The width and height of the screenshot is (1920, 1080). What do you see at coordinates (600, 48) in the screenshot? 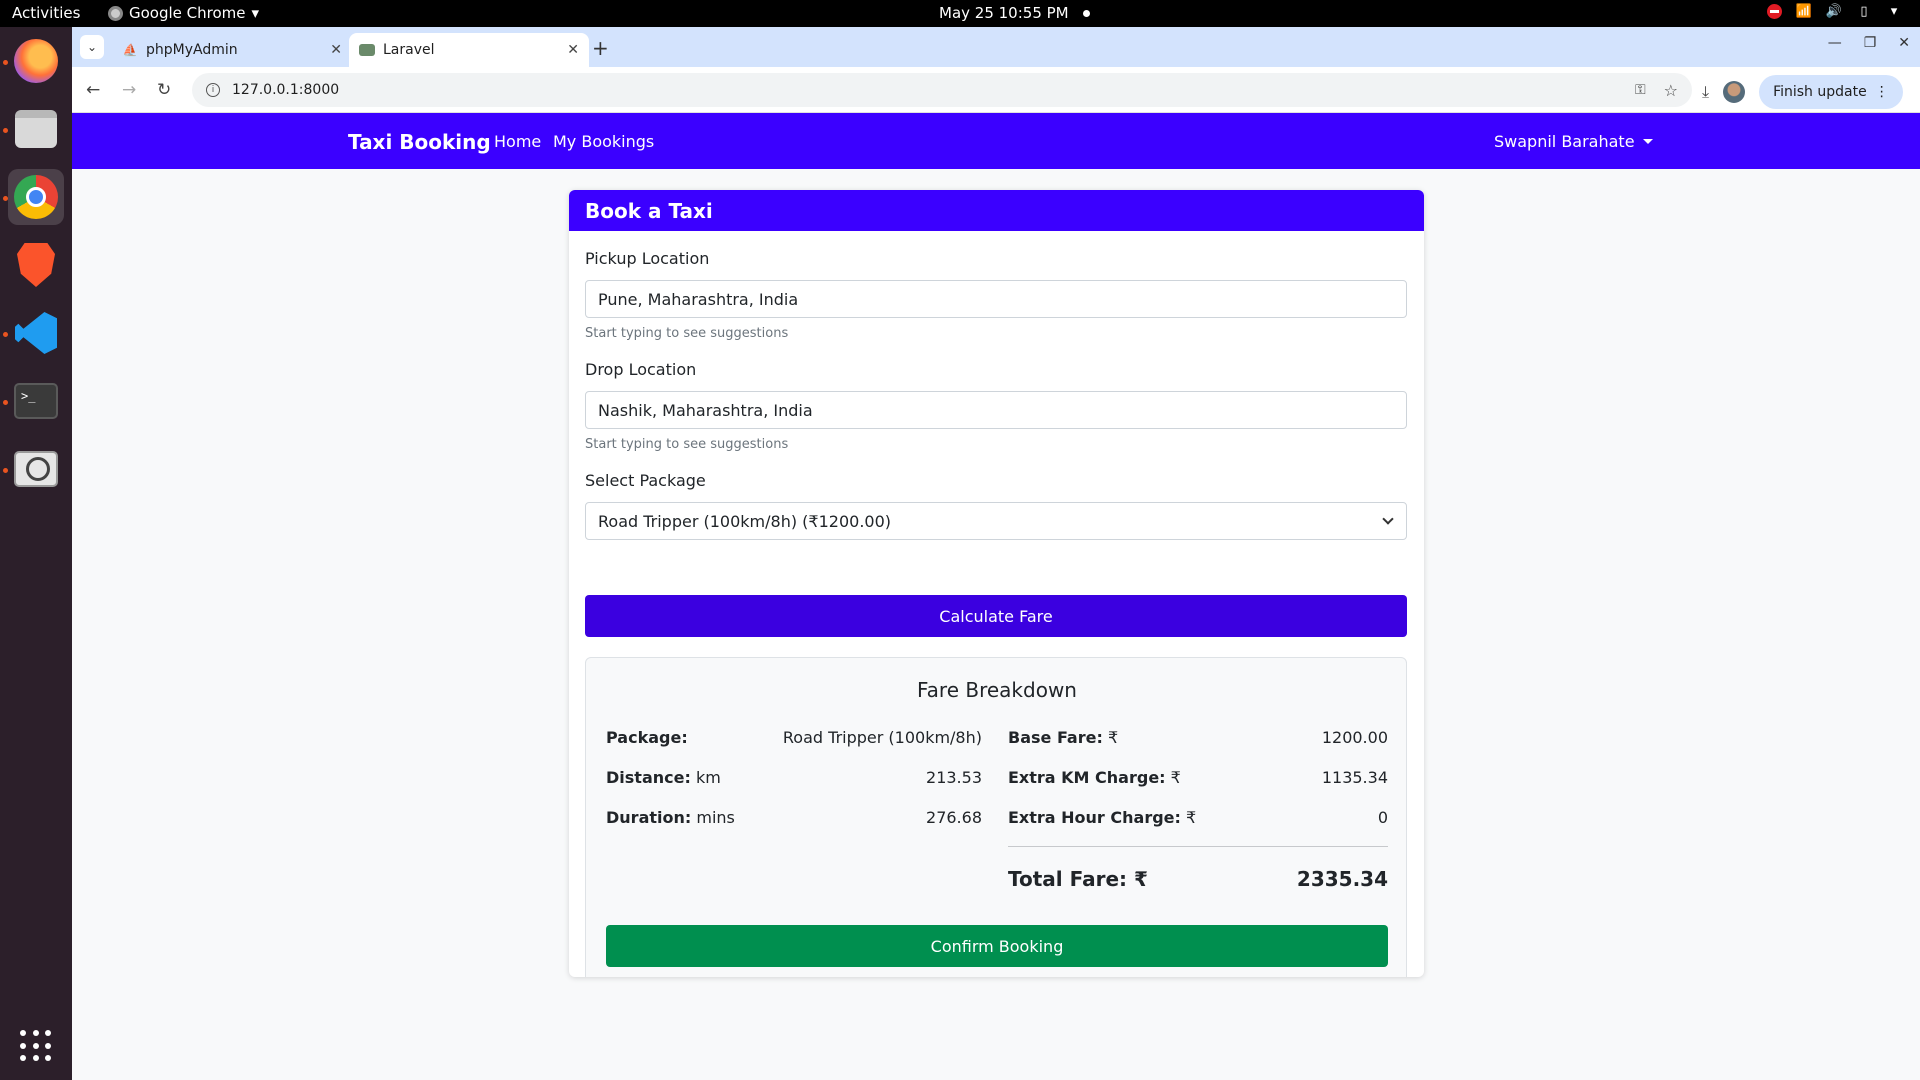
I see `new-tab-button: +` at bounding box center [600, 48].